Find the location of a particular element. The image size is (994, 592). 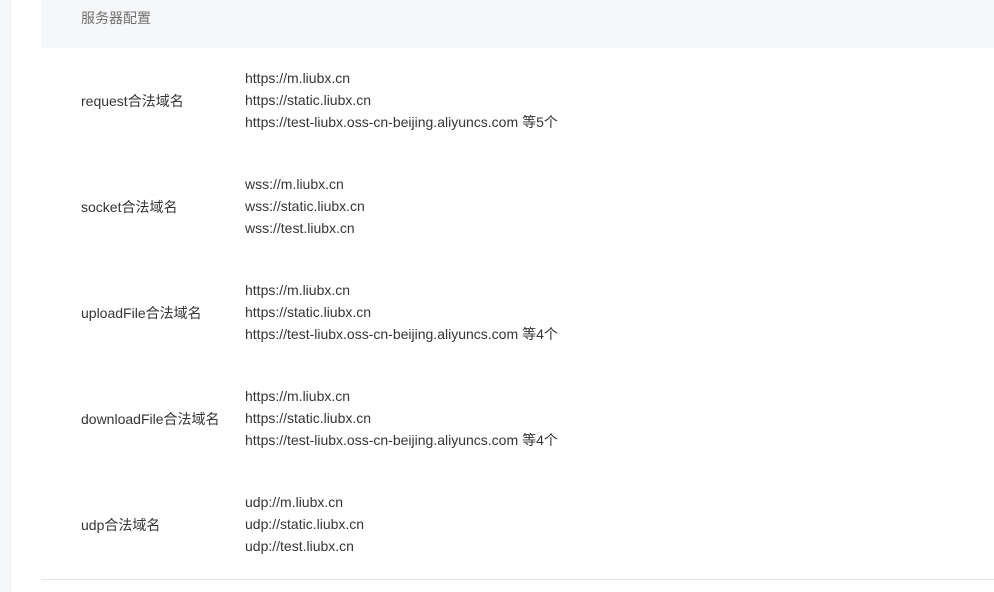

row-label: uploadFile合法域名 is located at coordinates (141, 313).